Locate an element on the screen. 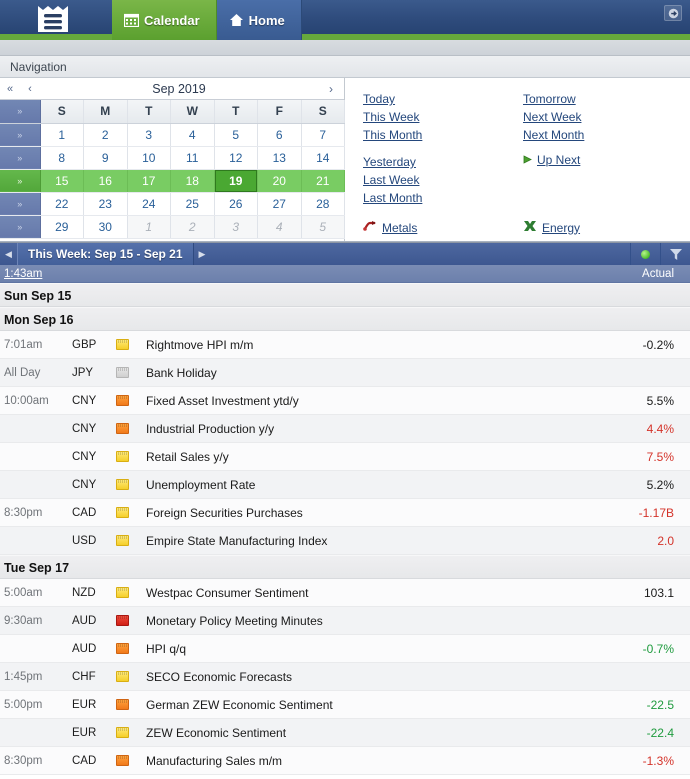 Image resolution: width=690 pixels, height=779 pixels. link-this-week: This Week is located at coordinates (391, 117).